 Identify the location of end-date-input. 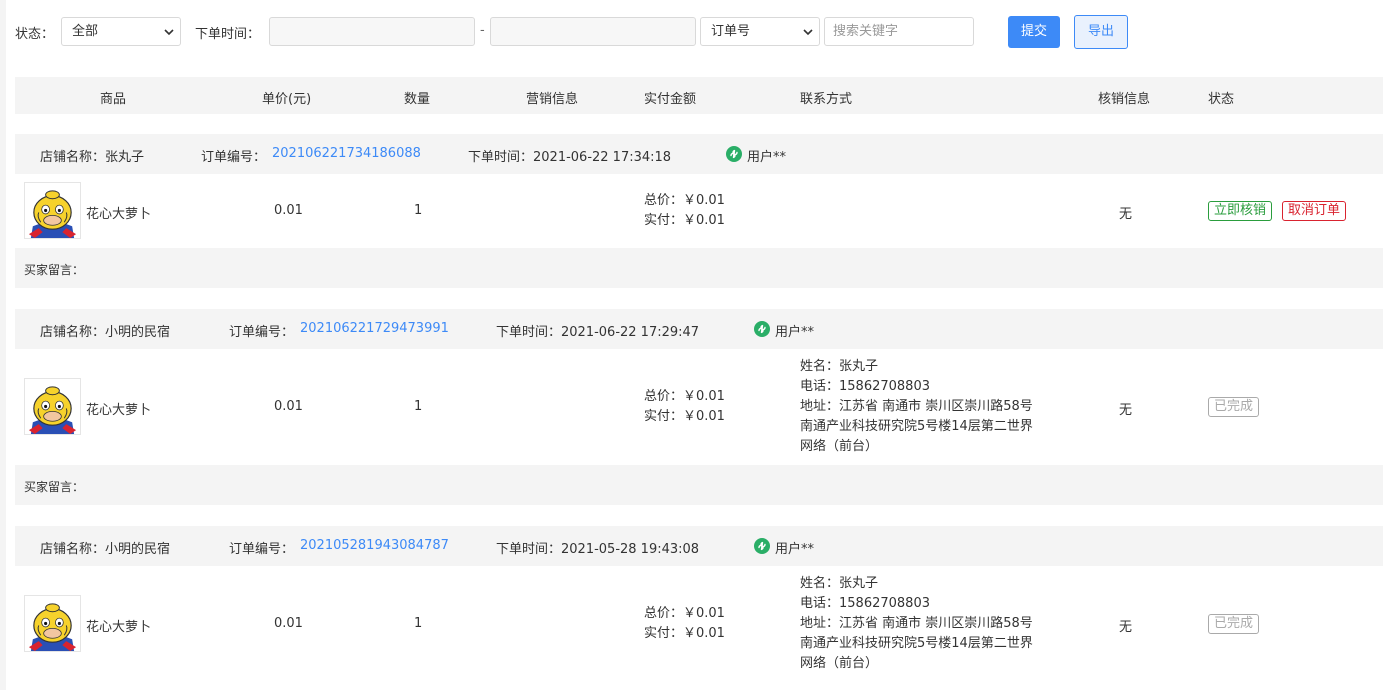
(593, 31).